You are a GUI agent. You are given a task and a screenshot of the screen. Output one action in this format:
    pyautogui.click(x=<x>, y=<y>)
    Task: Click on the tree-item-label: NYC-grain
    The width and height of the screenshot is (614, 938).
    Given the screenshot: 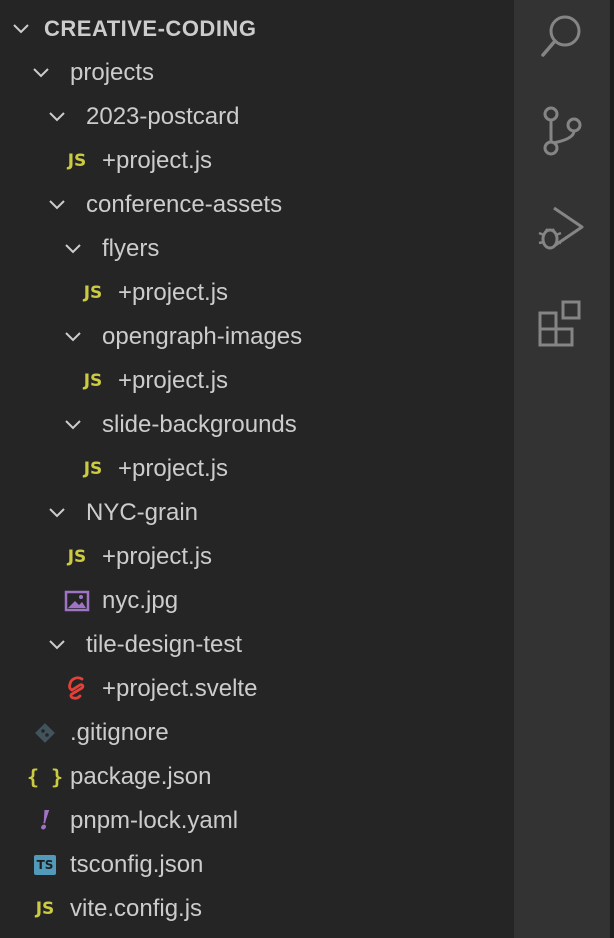 What is the action you would take?
    pyautogui.click(x=142, y=512)
    